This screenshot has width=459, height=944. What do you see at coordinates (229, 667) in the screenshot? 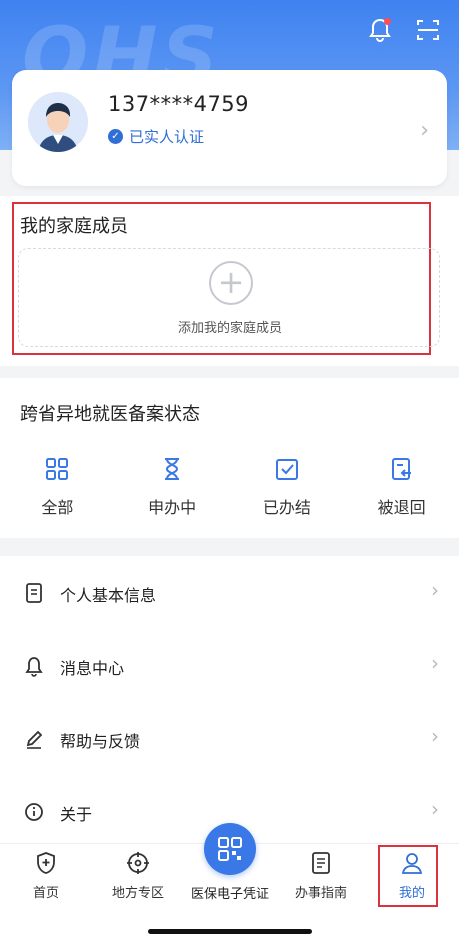
I see `menu-item-messages: 消息中心 ›` at bounding box center [229, 667].